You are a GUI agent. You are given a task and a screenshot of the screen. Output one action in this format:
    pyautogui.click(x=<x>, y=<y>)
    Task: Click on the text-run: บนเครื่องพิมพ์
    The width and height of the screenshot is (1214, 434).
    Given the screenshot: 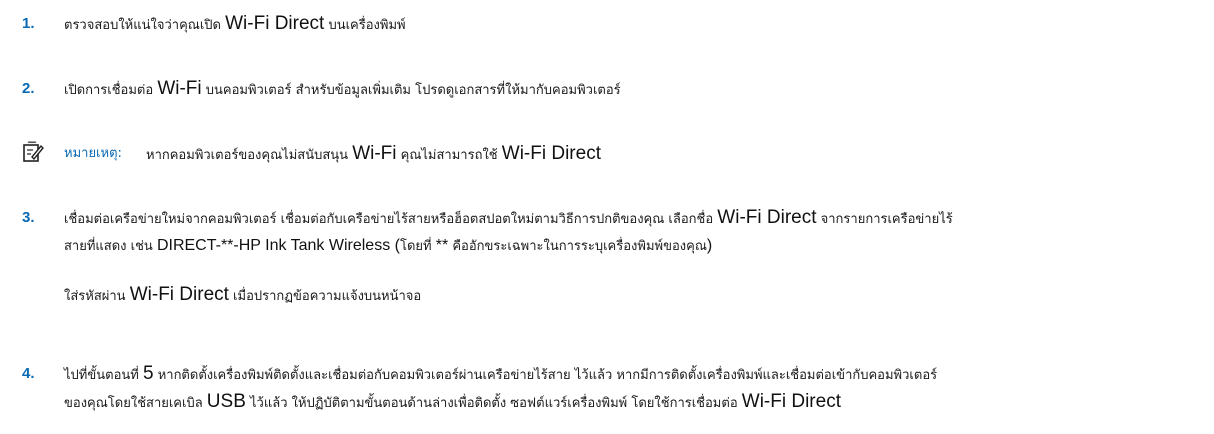 What is the action you would take?
    pyautogui.click(x=365, y=25)
    